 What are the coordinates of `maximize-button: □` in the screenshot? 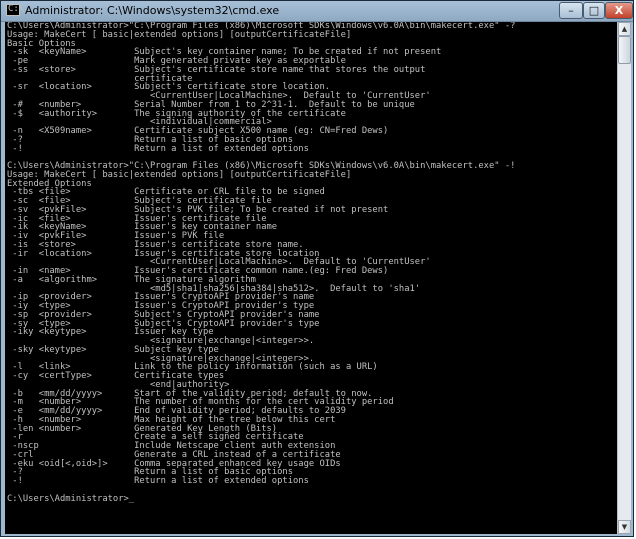 It's located at (594, 10).